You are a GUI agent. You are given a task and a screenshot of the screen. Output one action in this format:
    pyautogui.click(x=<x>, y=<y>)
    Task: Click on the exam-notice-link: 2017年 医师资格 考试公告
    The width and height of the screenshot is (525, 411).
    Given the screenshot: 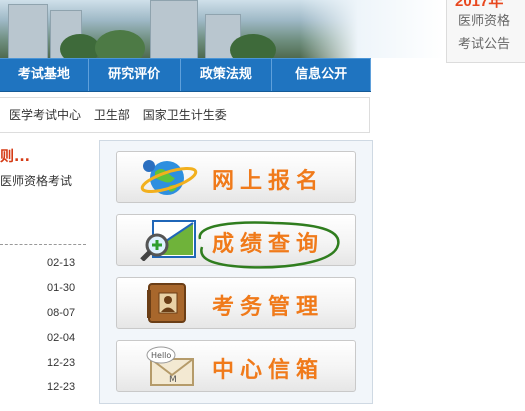 What is the action you would take?
    pyautogui.click(x=485, y=31)
    